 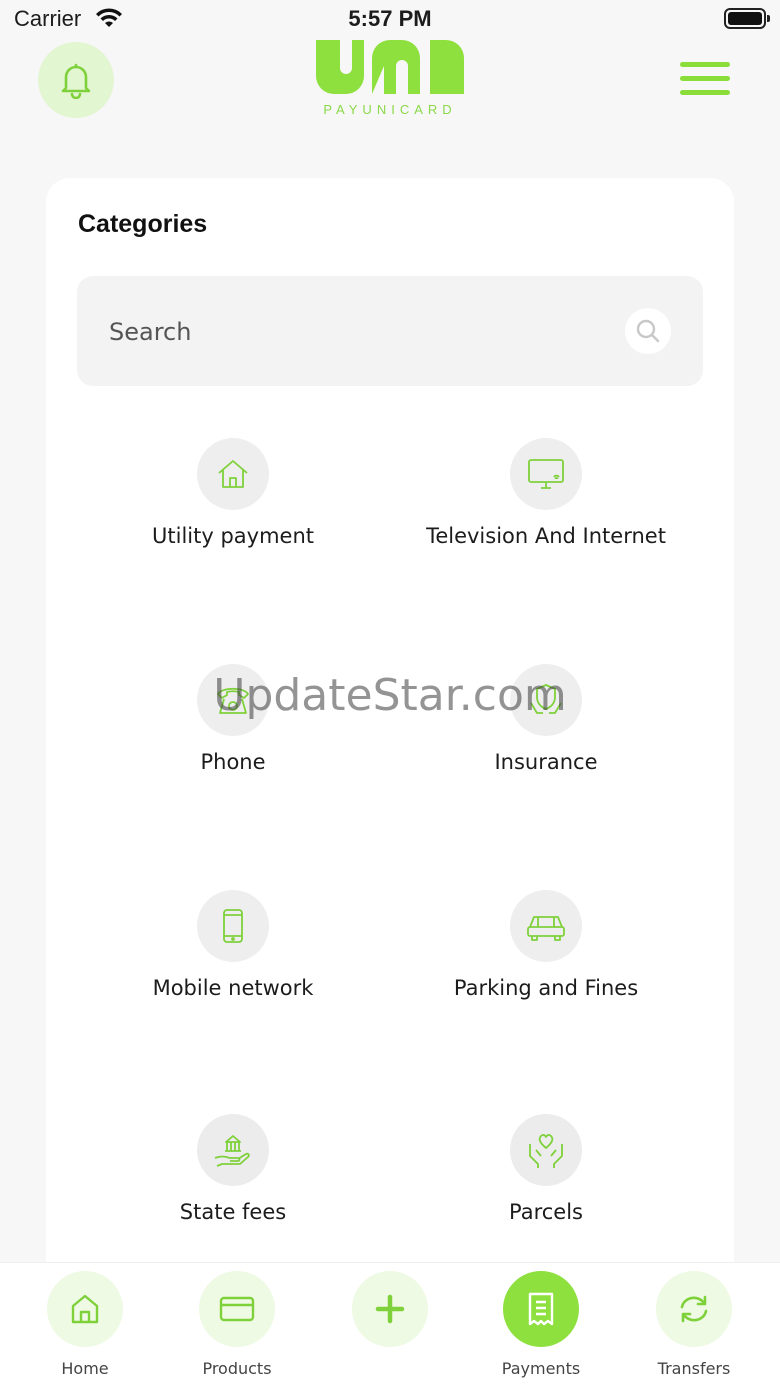 What do you see at coordinates (694, 1324) in the screenshot?
I see `nav-transfers: Transfers` at bounding box center [694, 1324].